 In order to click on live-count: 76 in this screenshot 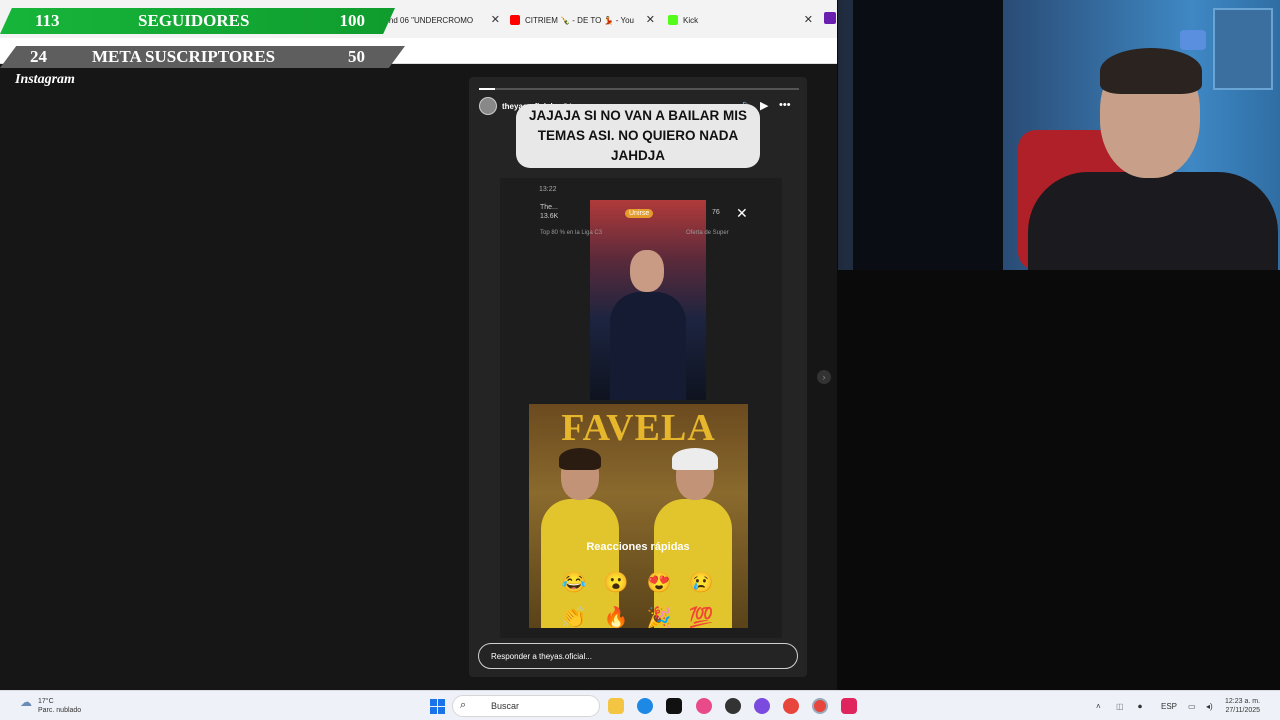, I will do `click(716, 212)`.